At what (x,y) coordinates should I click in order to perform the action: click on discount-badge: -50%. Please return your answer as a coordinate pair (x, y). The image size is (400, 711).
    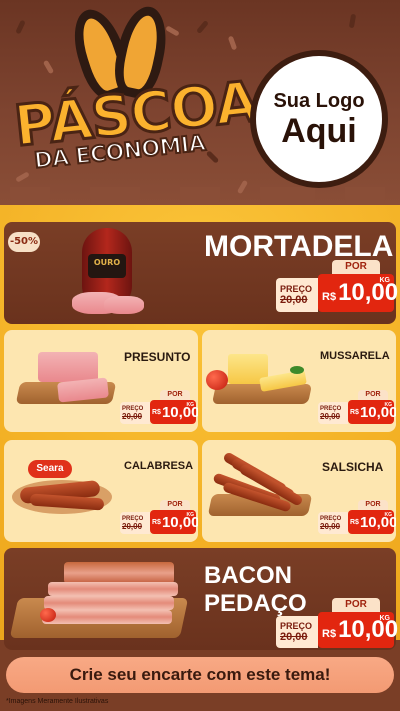
    Looking at the image, I should click on (24, 242).